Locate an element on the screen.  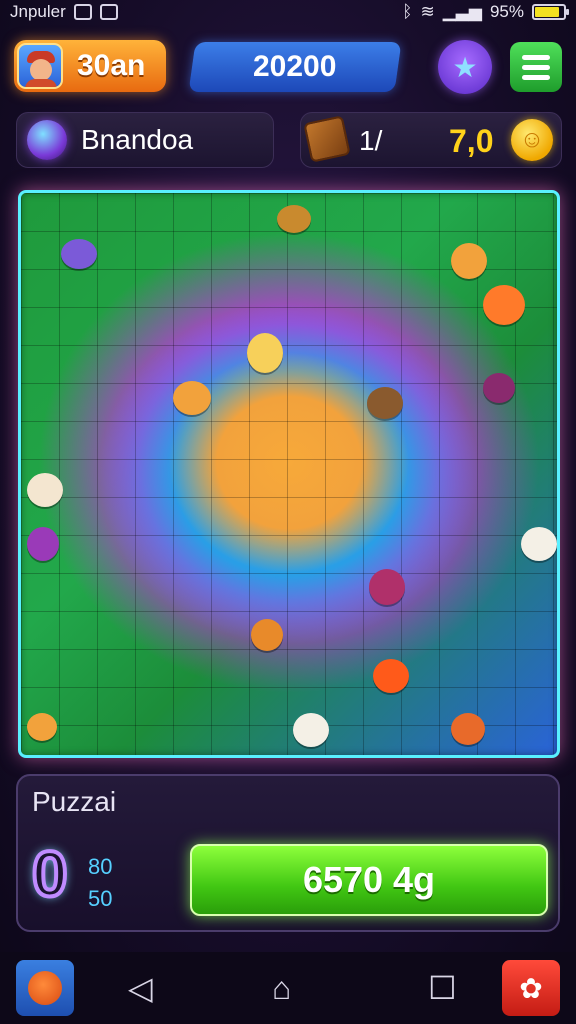
notification-icon is located at coordinates (82, 12).